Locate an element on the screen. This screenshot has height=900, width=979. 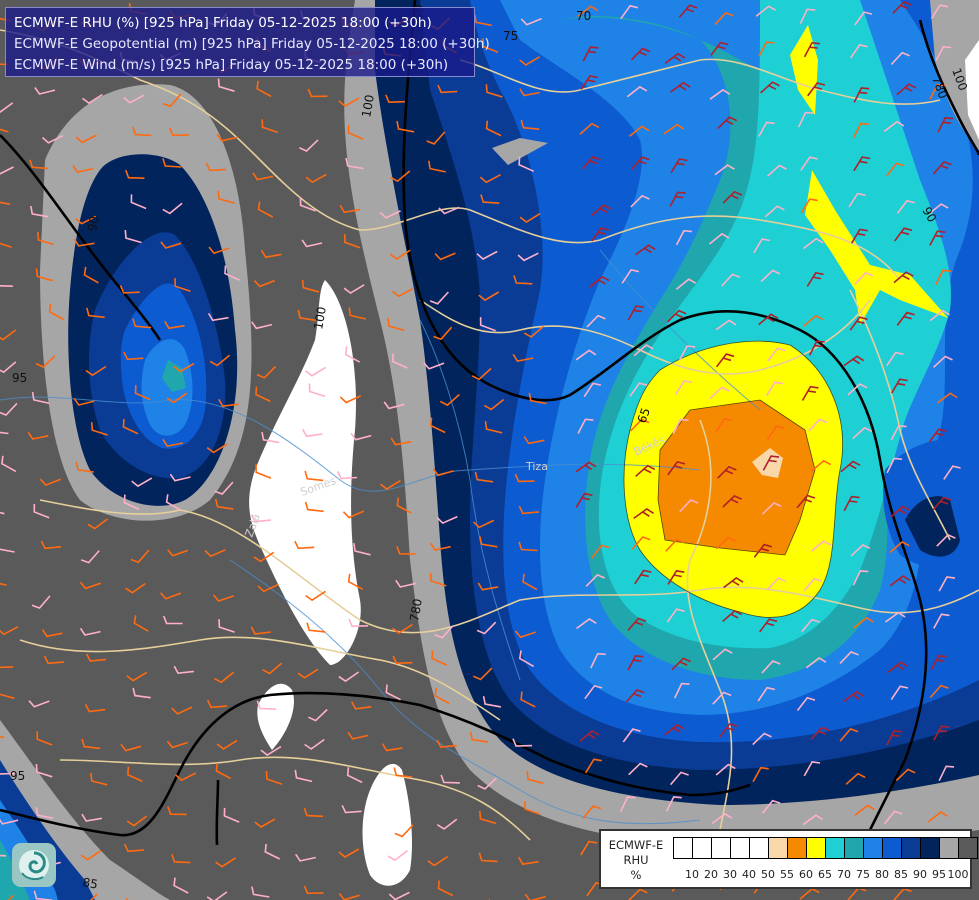
legend-unit: % is located at coordinates (636, 875).